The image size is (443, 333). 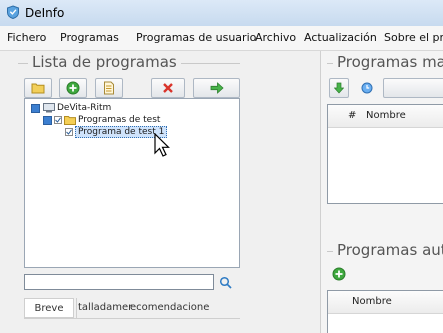 I want to click on computer-icon, so click(x=49, y=108).